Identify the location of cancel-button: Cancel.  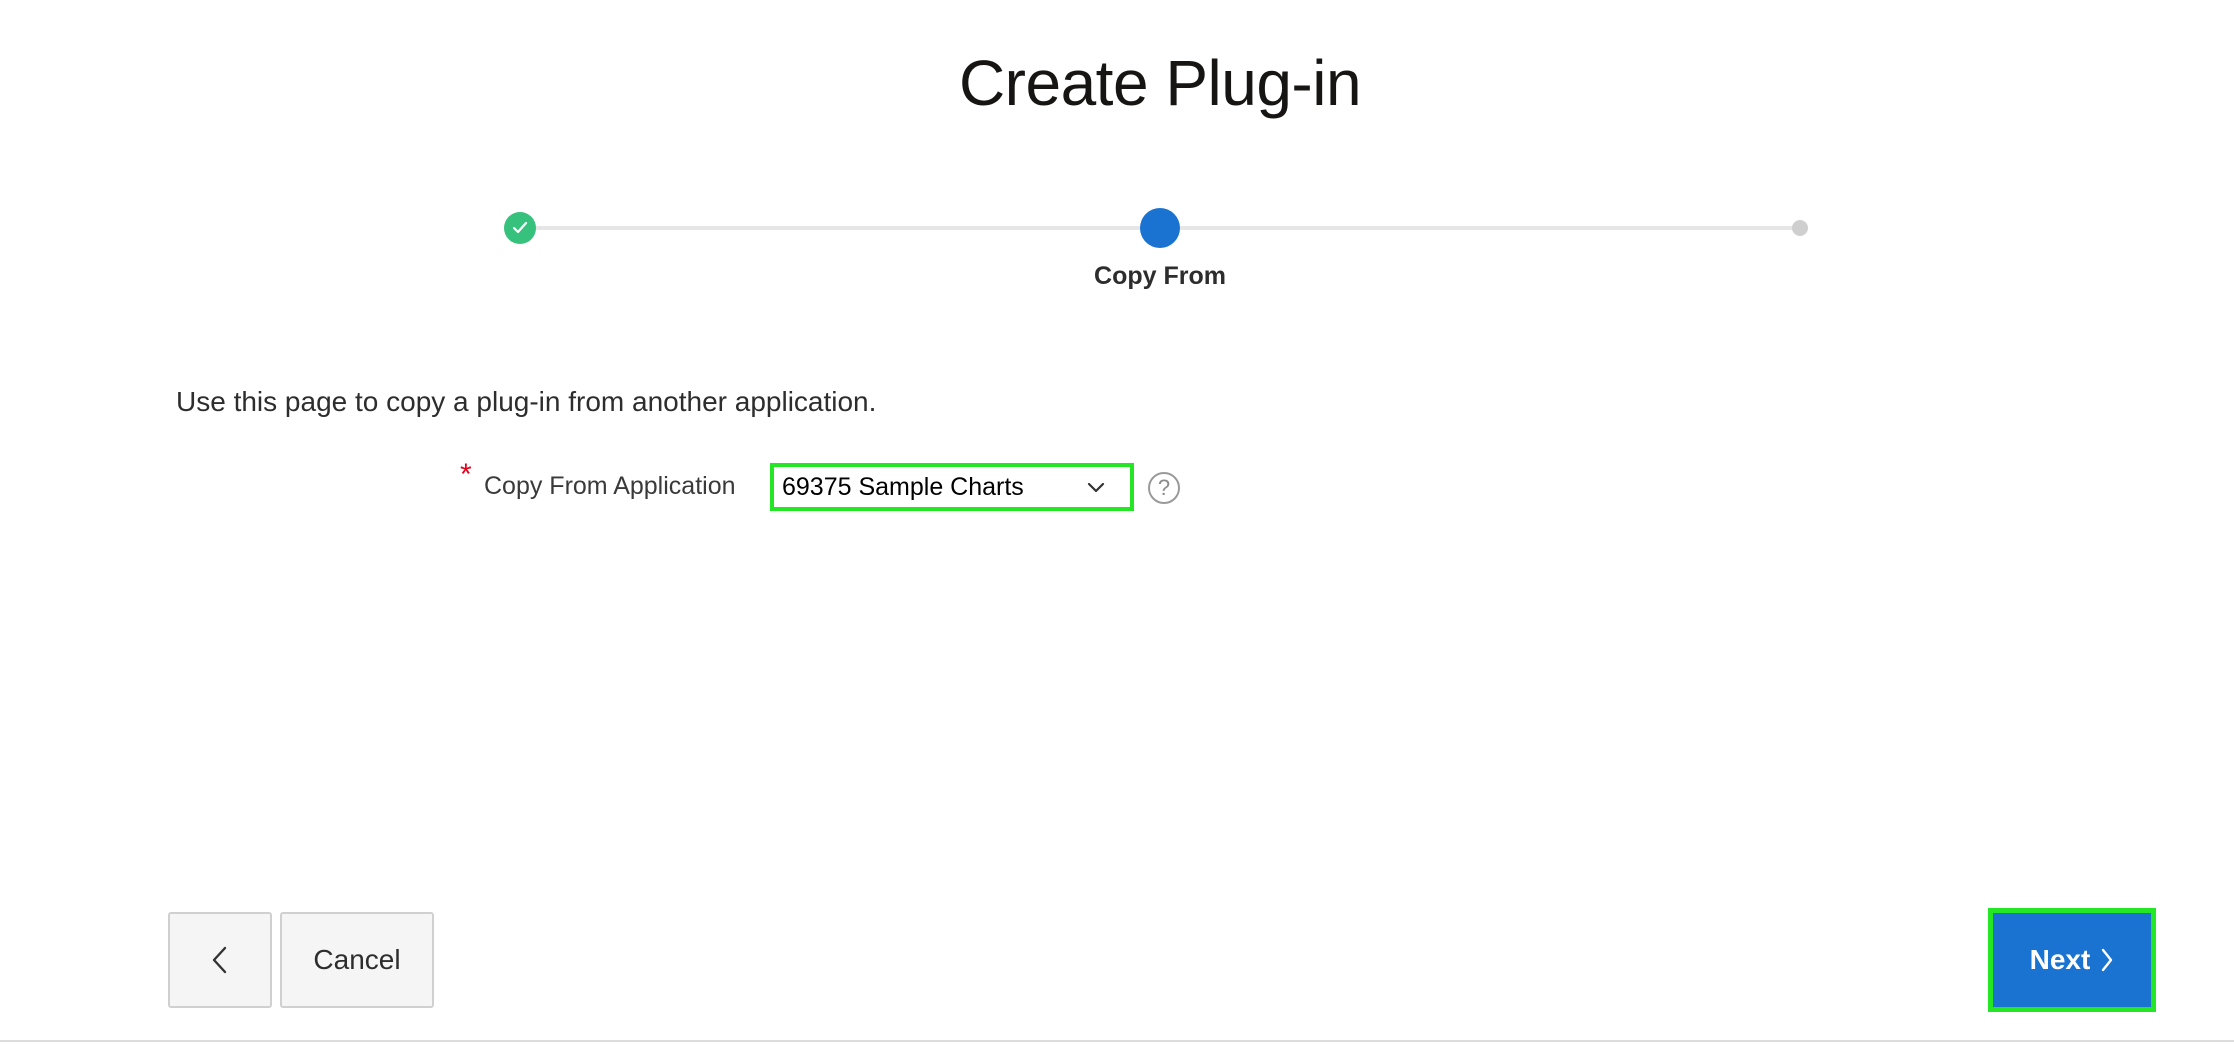
(357, 960).